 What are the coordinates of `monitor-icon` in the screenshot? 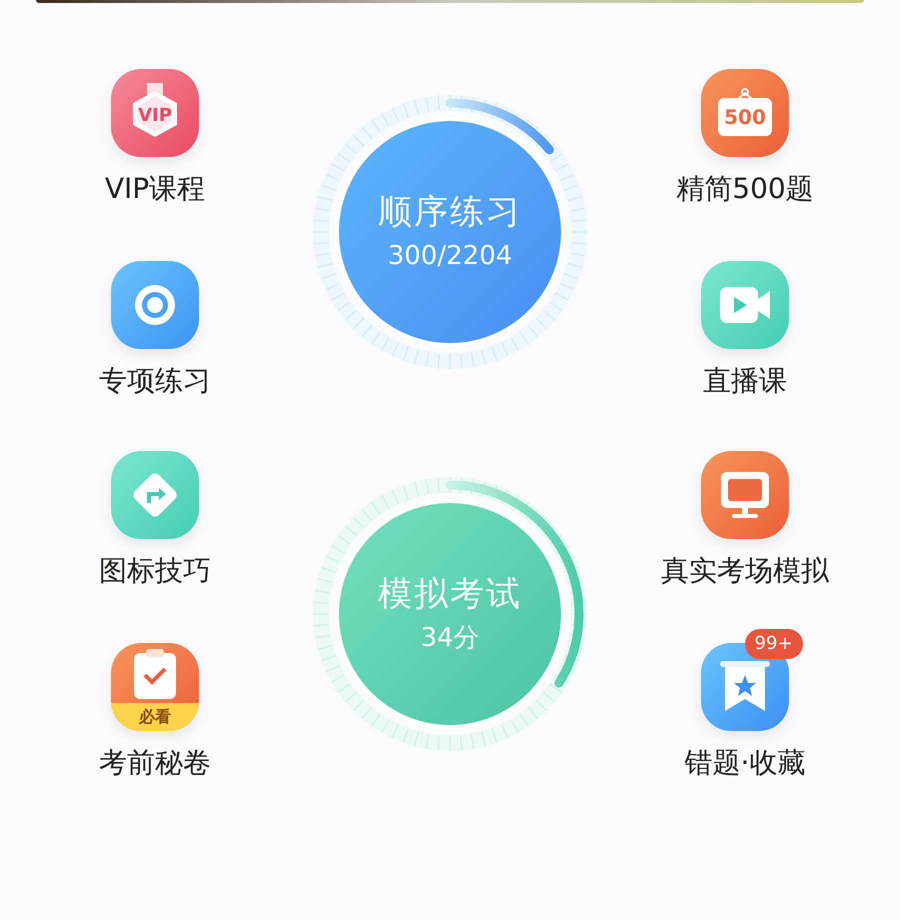 It's located at (745, 495).